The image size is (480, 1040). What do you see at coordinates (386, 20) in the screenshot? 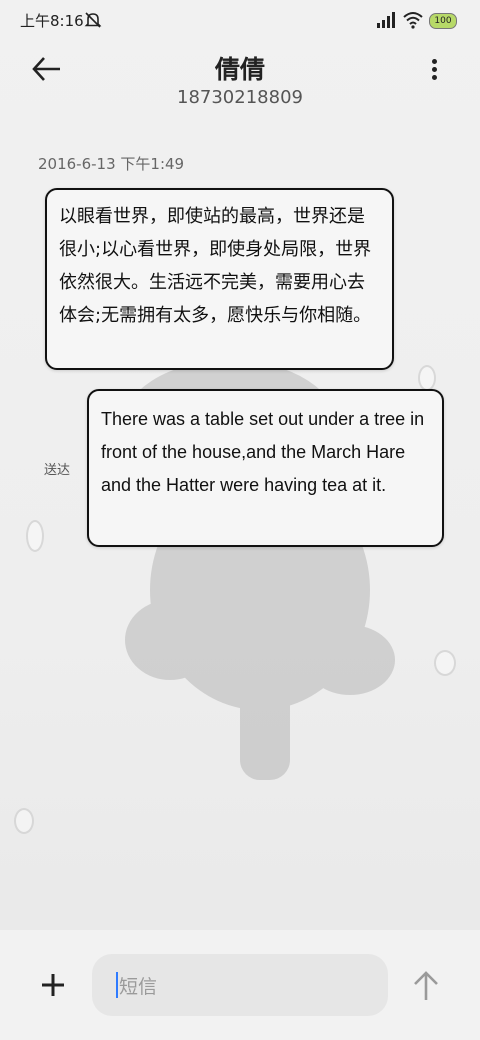
I see `signal-icon` at bounding box center [386, 20].